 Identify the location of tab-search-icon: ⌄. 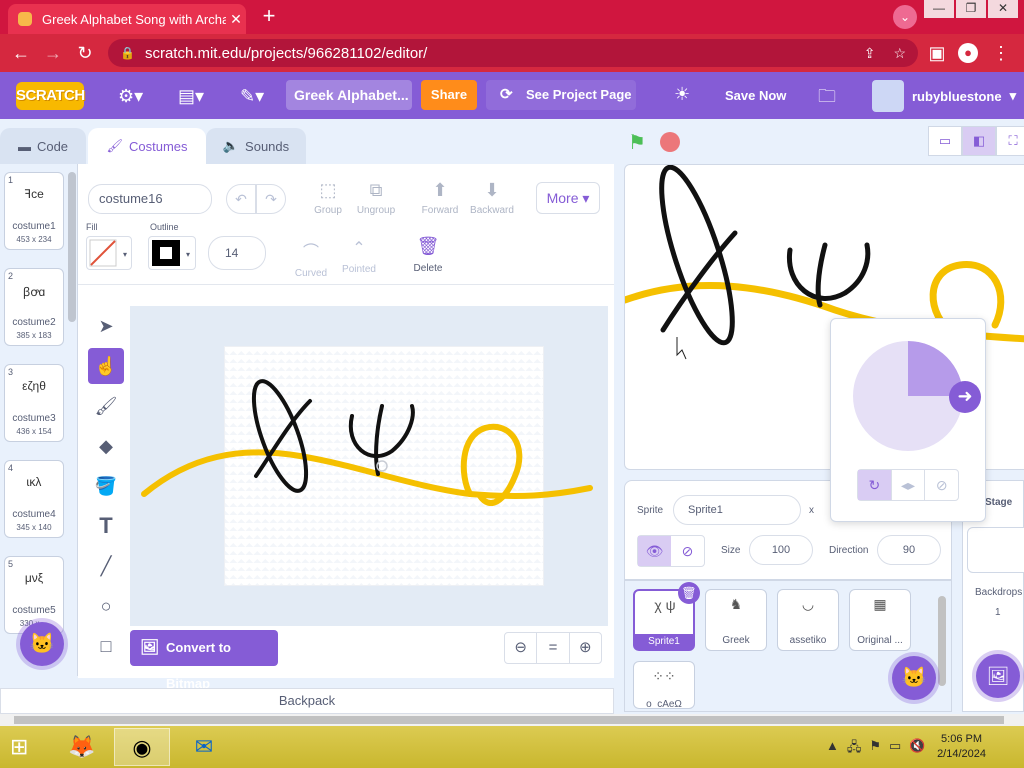
(905, 17).